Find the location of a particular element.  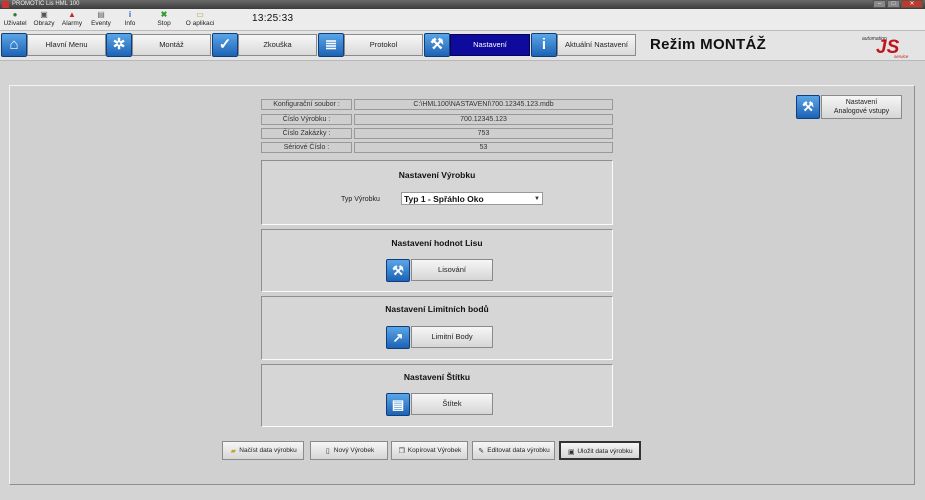

copy-product-button: ❐ Kopírovat Výrobek is located at coordinates (429, 450).